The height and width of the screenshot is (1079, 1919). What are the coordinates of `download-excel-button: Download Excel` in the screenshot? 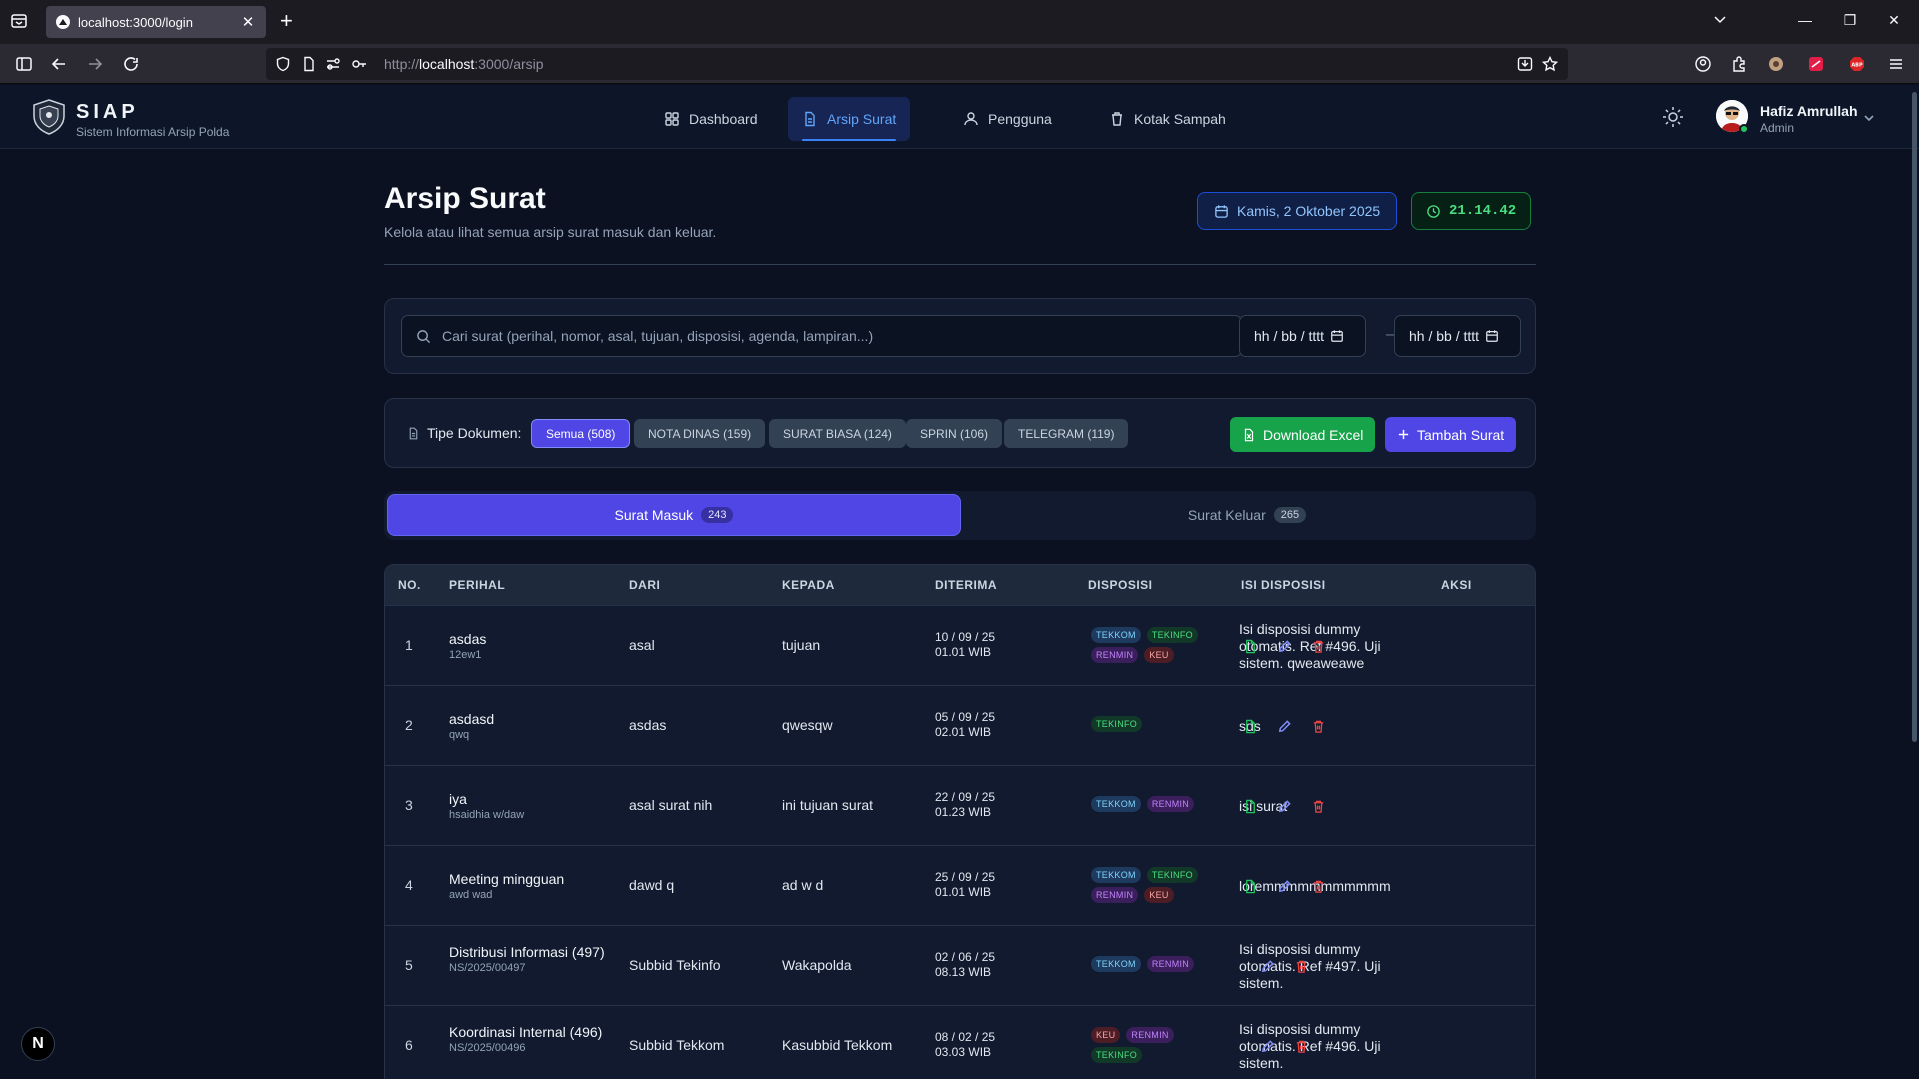 It's located at (1303, 434).